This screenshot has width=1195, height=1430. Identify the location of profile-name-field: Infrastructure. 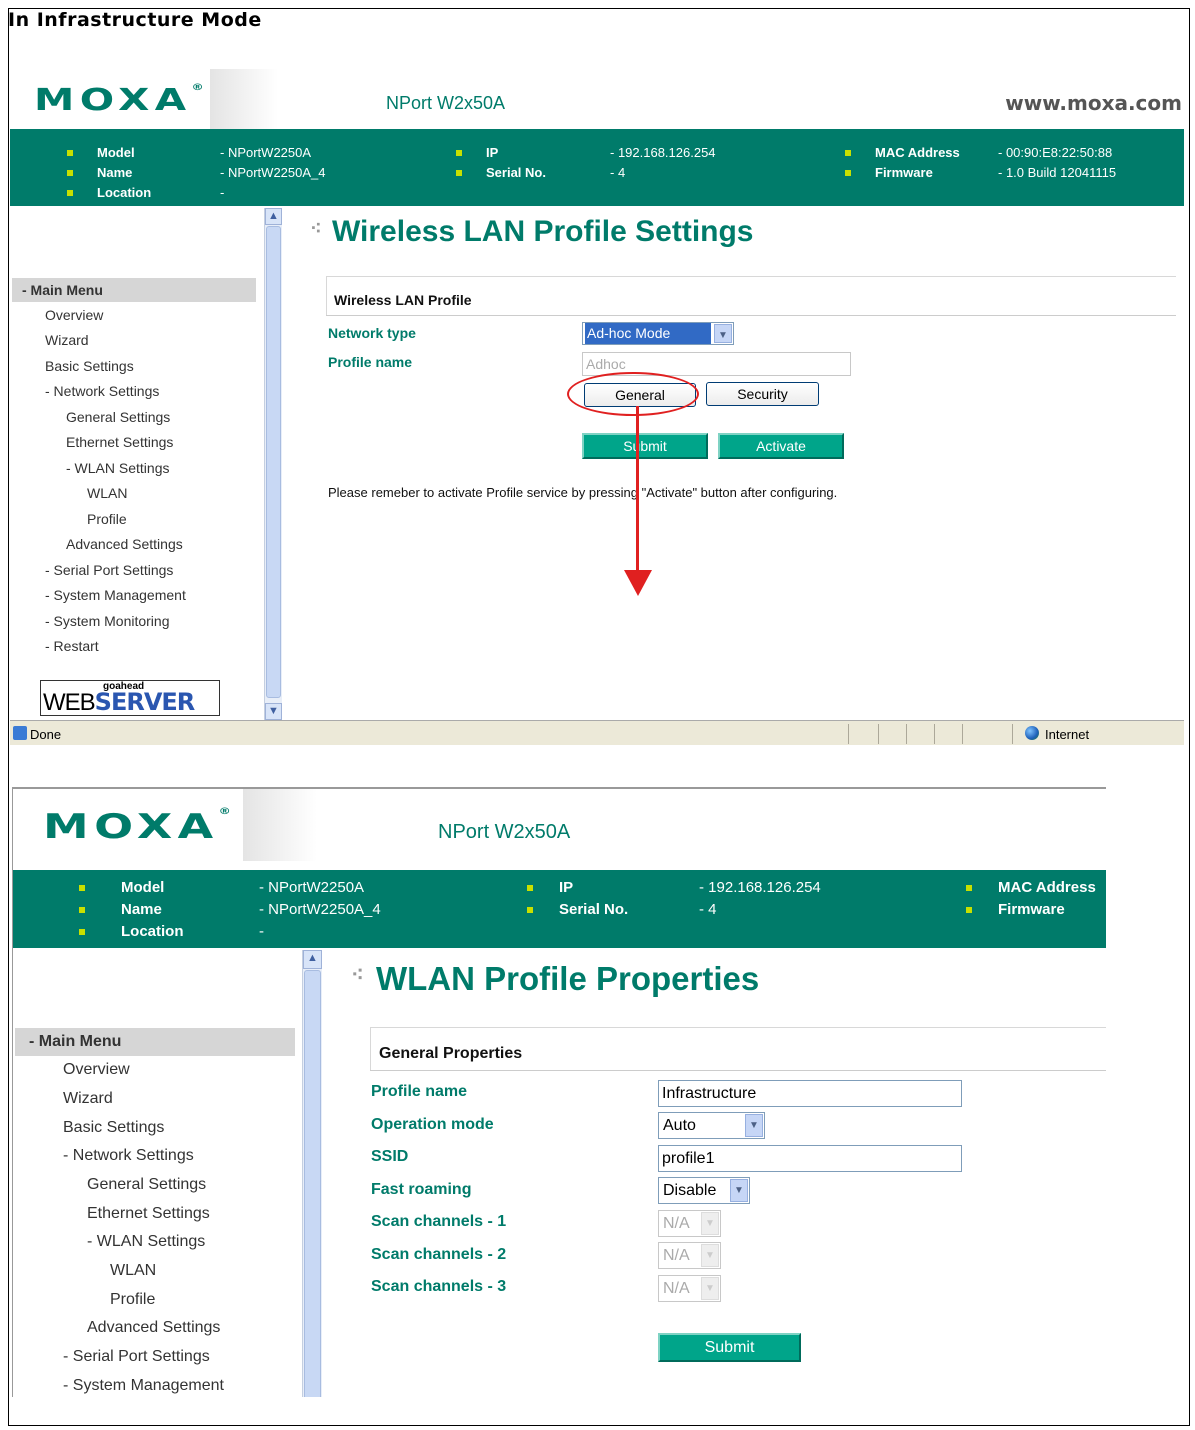
(810, 1093).